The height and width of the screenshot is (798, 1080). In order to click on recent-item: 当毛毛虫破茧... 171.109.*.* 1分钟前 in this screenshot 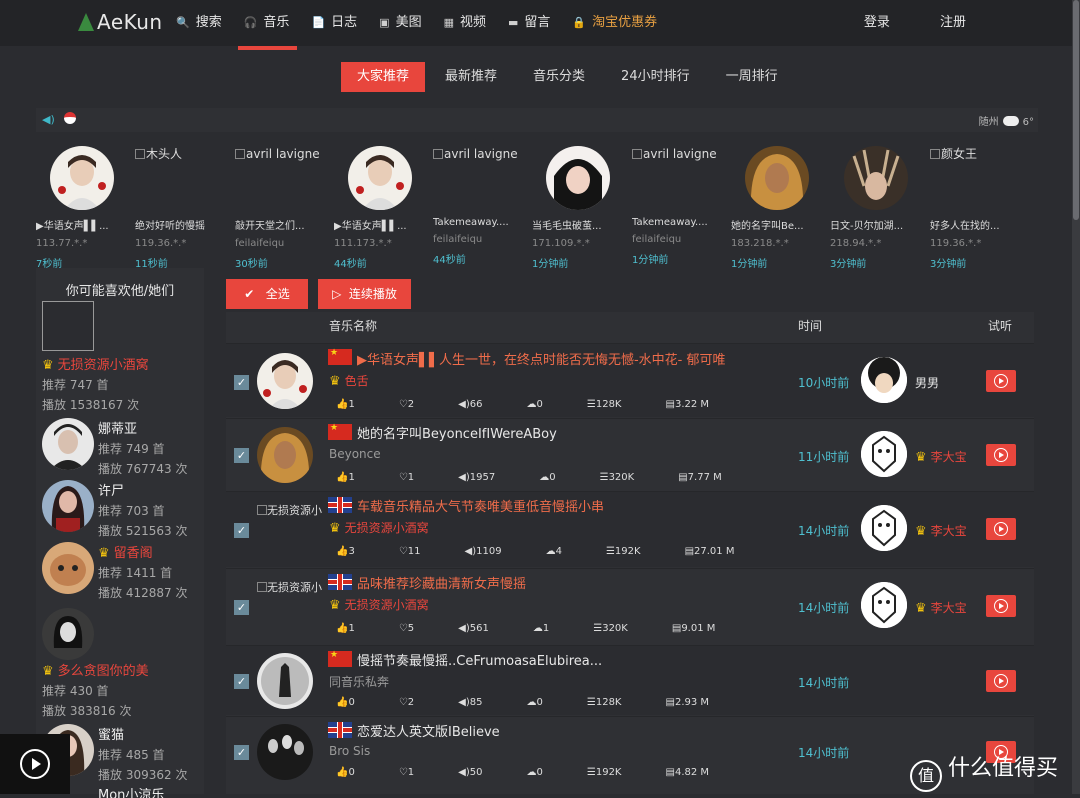, I will do `click(582, 205)`.